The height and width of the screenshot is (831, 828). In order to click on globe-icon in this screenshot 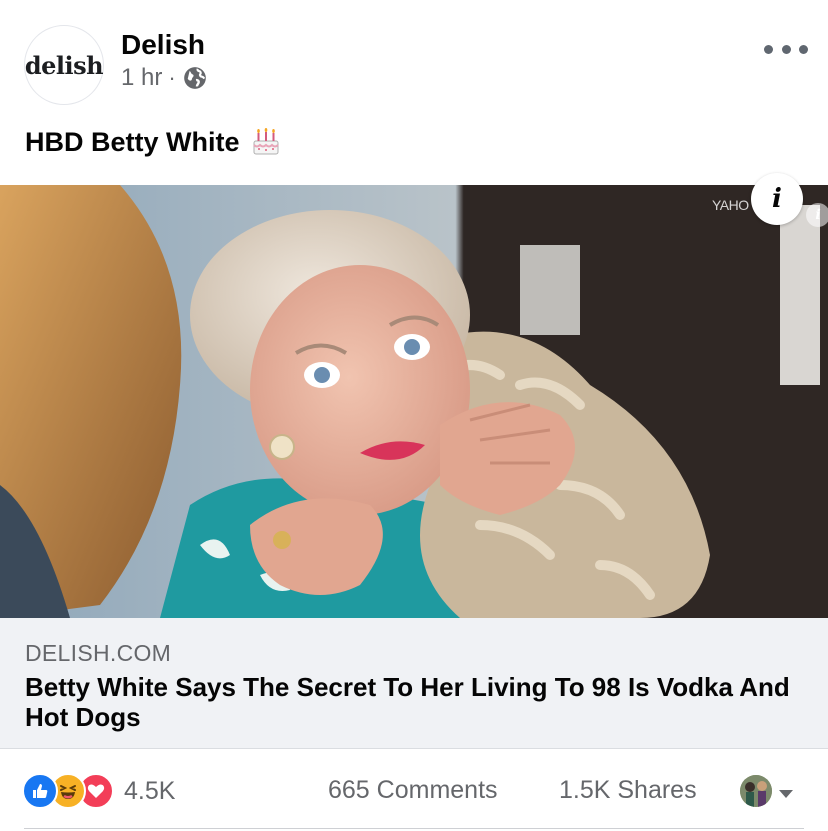, I will do `click(195, 78)`.